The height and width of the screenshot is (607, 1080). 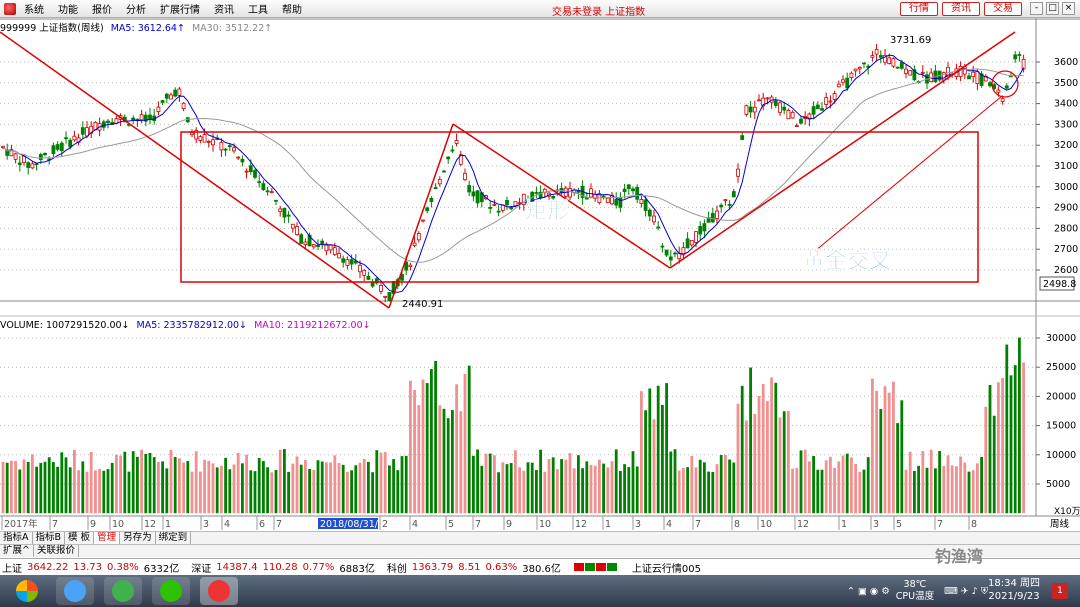 I want to click on menu-quote: 报价, so click(x=102, y=8).